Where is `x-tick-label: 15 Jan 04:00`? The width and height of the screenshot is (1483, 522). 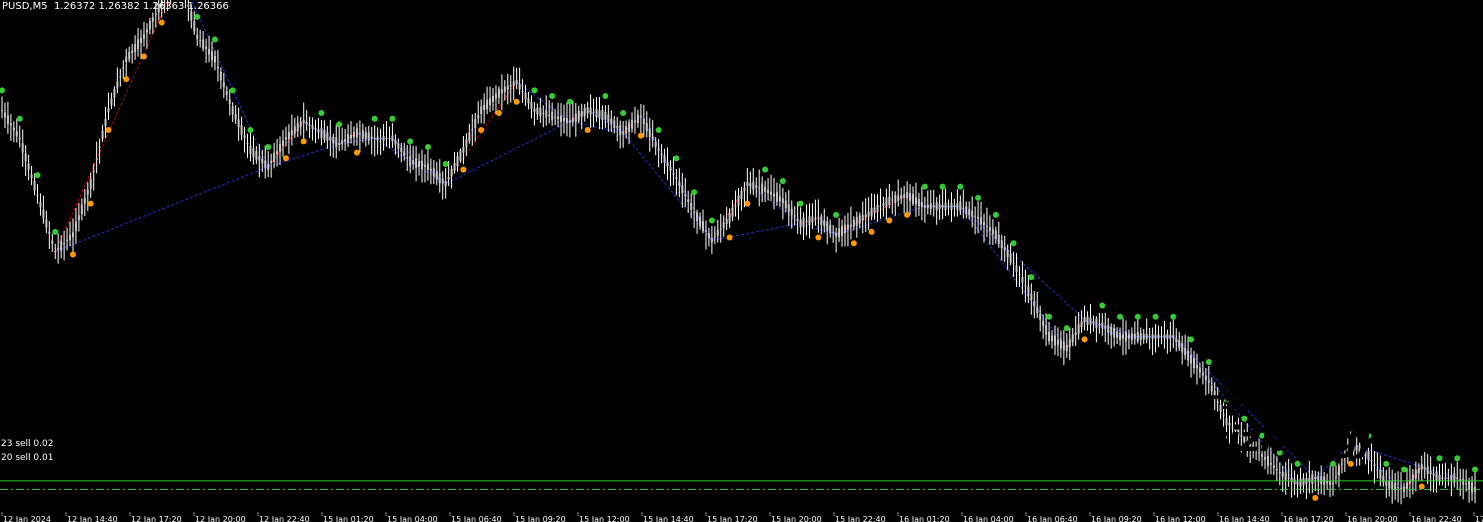 x-tick-label: 15 Jan 04:00 is located at coordinates (412, 518).